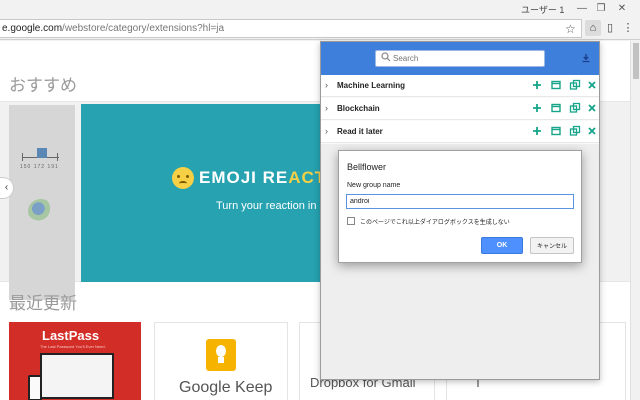  What do you see at coordinates (32, 28) in the screenshot?
I see `url-host: e.google.com` at bounding box center [32, 28].